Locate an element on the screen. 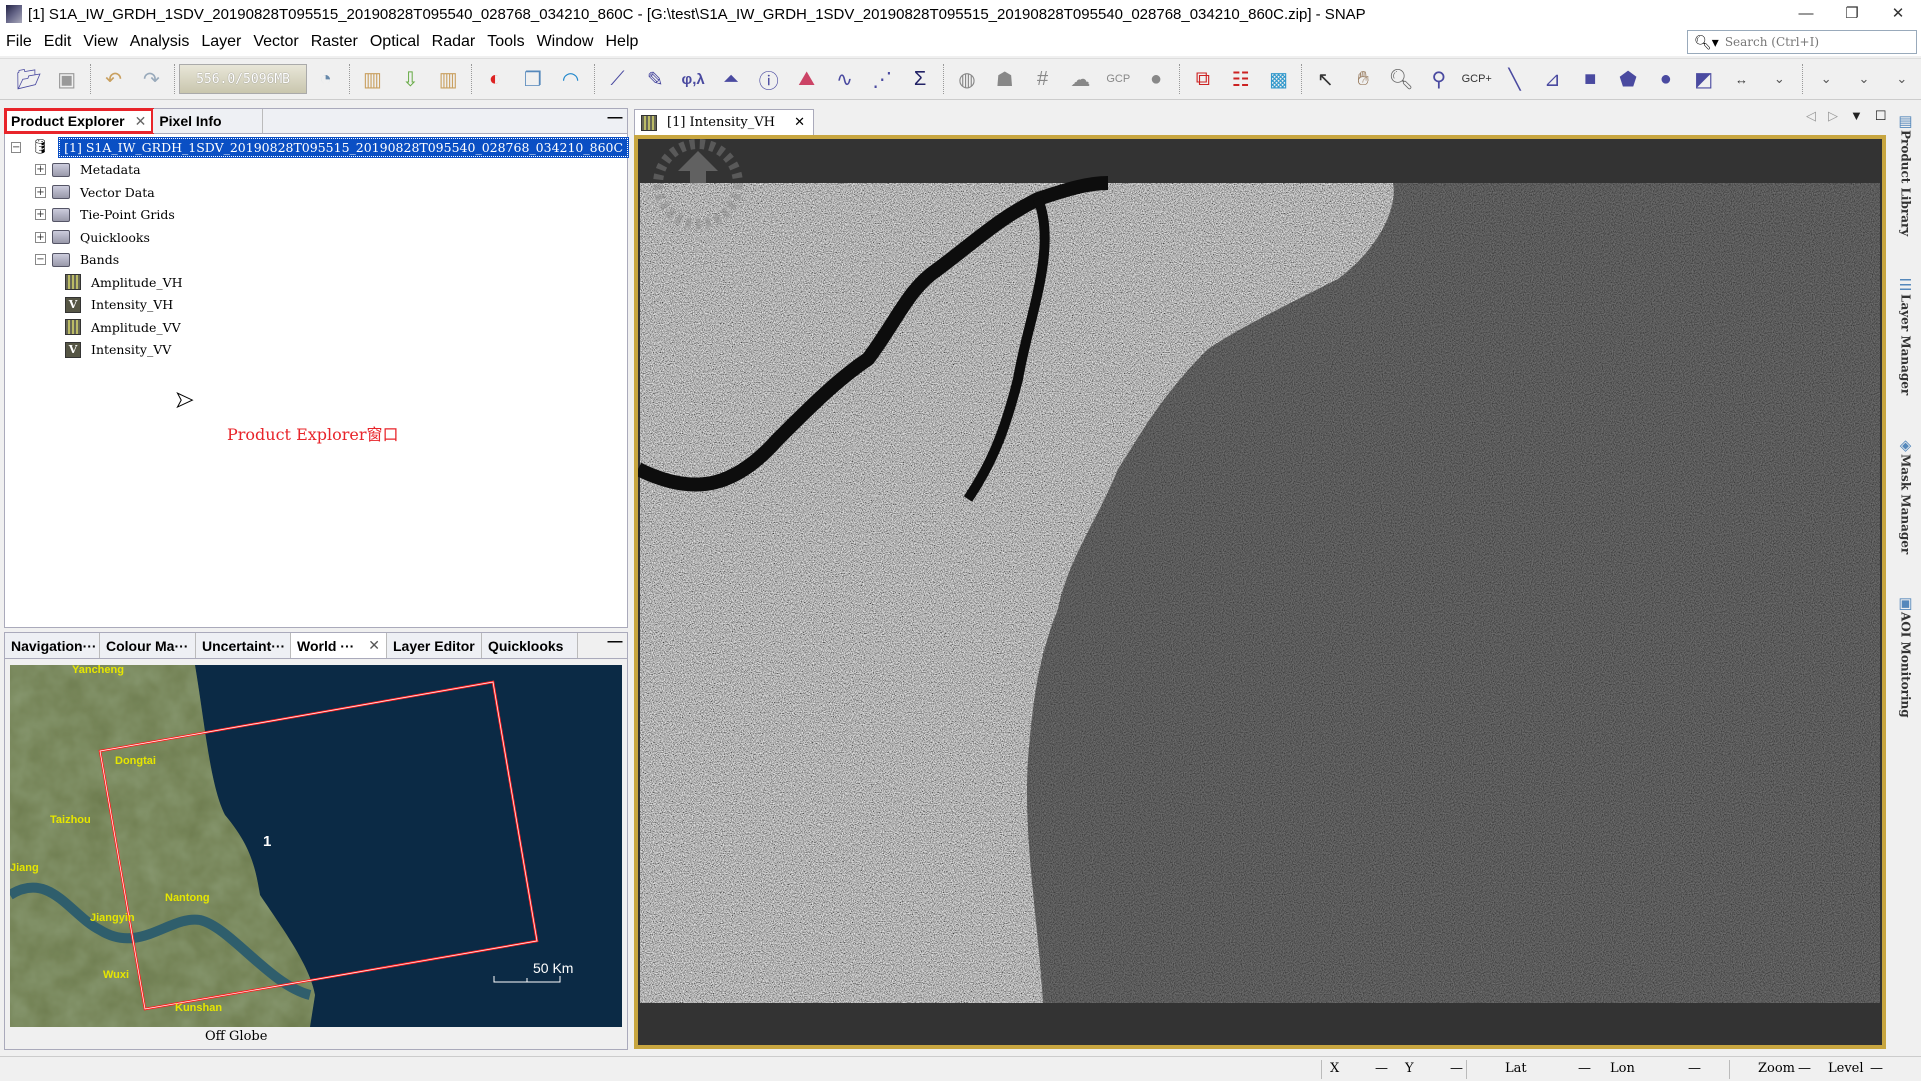  select-tool-icon: ↖ is located at coordinates (1325, 79).